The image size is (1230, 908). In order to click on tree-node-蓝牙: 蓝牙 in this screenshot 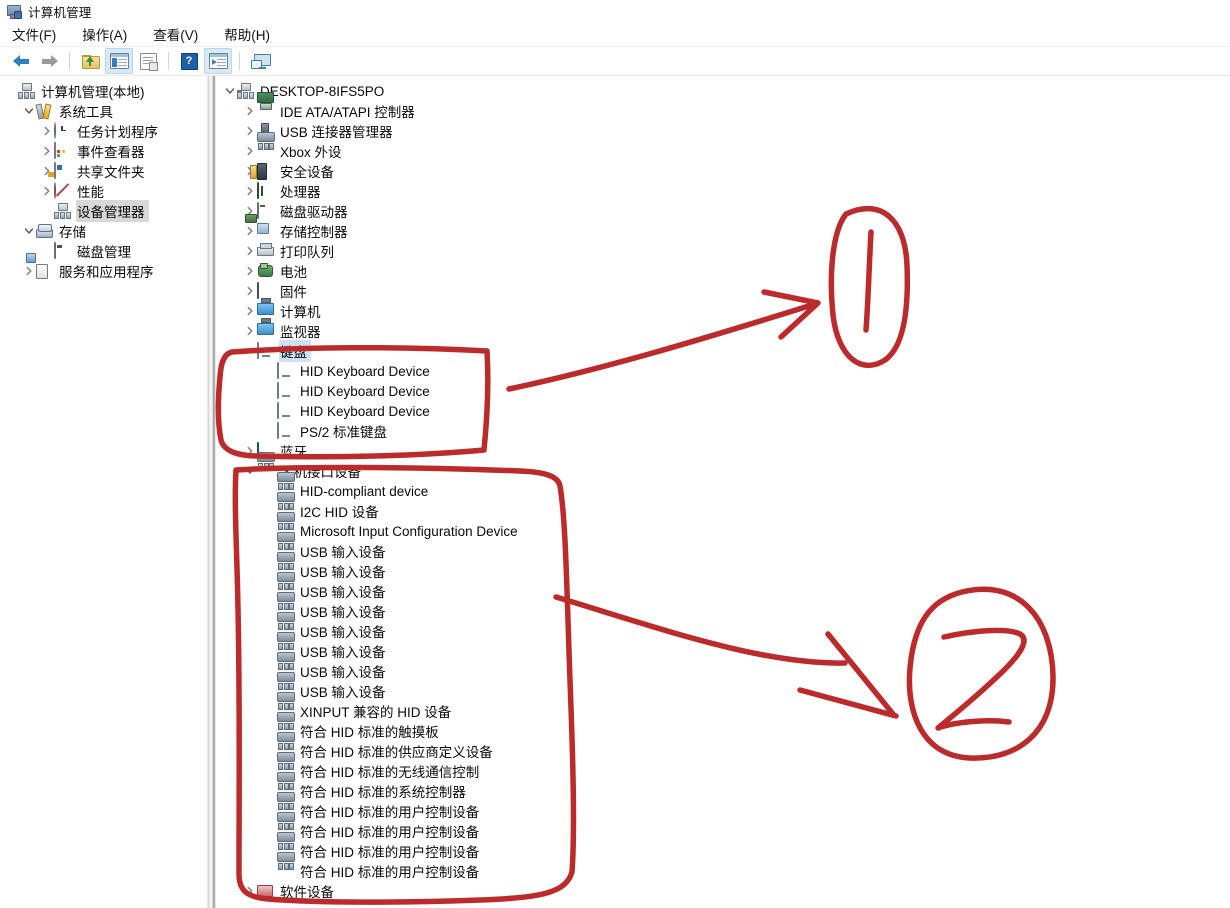, I will do `click(723, 451)`.